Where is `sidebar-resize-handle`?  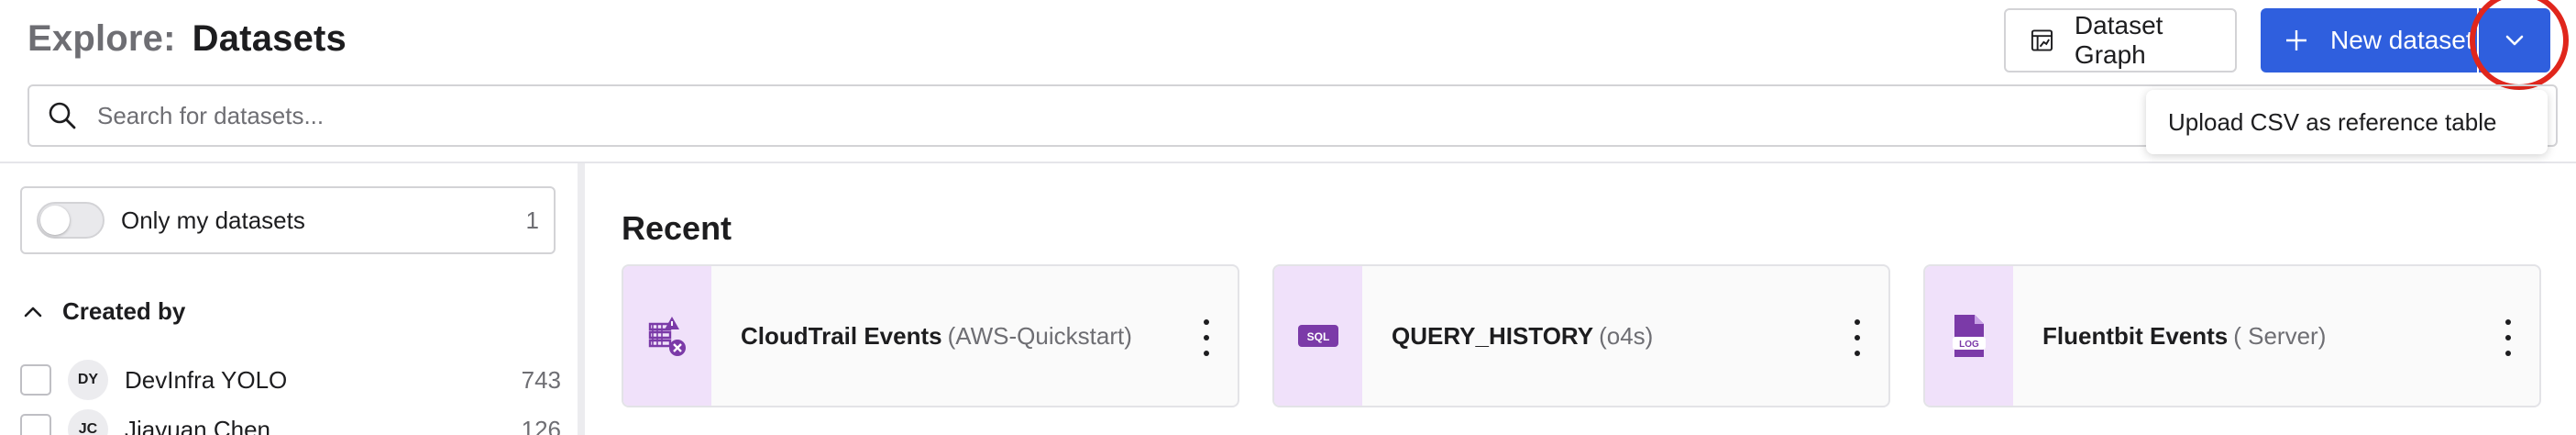 sidebar-resize-handle is located at coordinates (581, 299).